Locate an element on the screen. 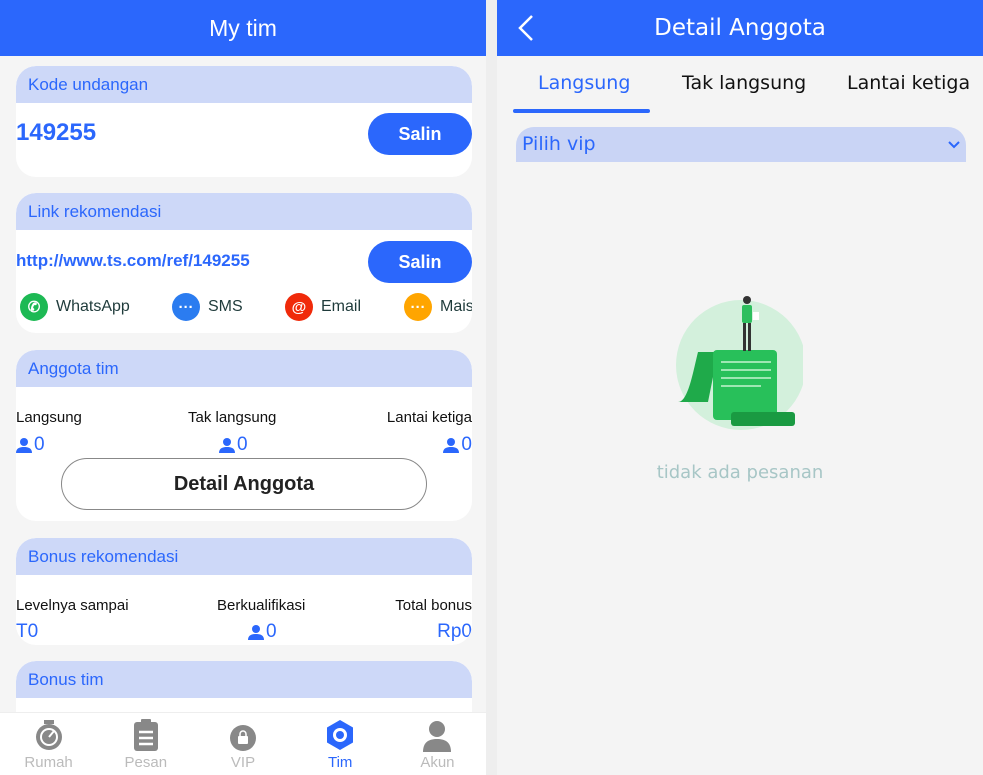  level-value: T0 is located at coordinates (27, 631).